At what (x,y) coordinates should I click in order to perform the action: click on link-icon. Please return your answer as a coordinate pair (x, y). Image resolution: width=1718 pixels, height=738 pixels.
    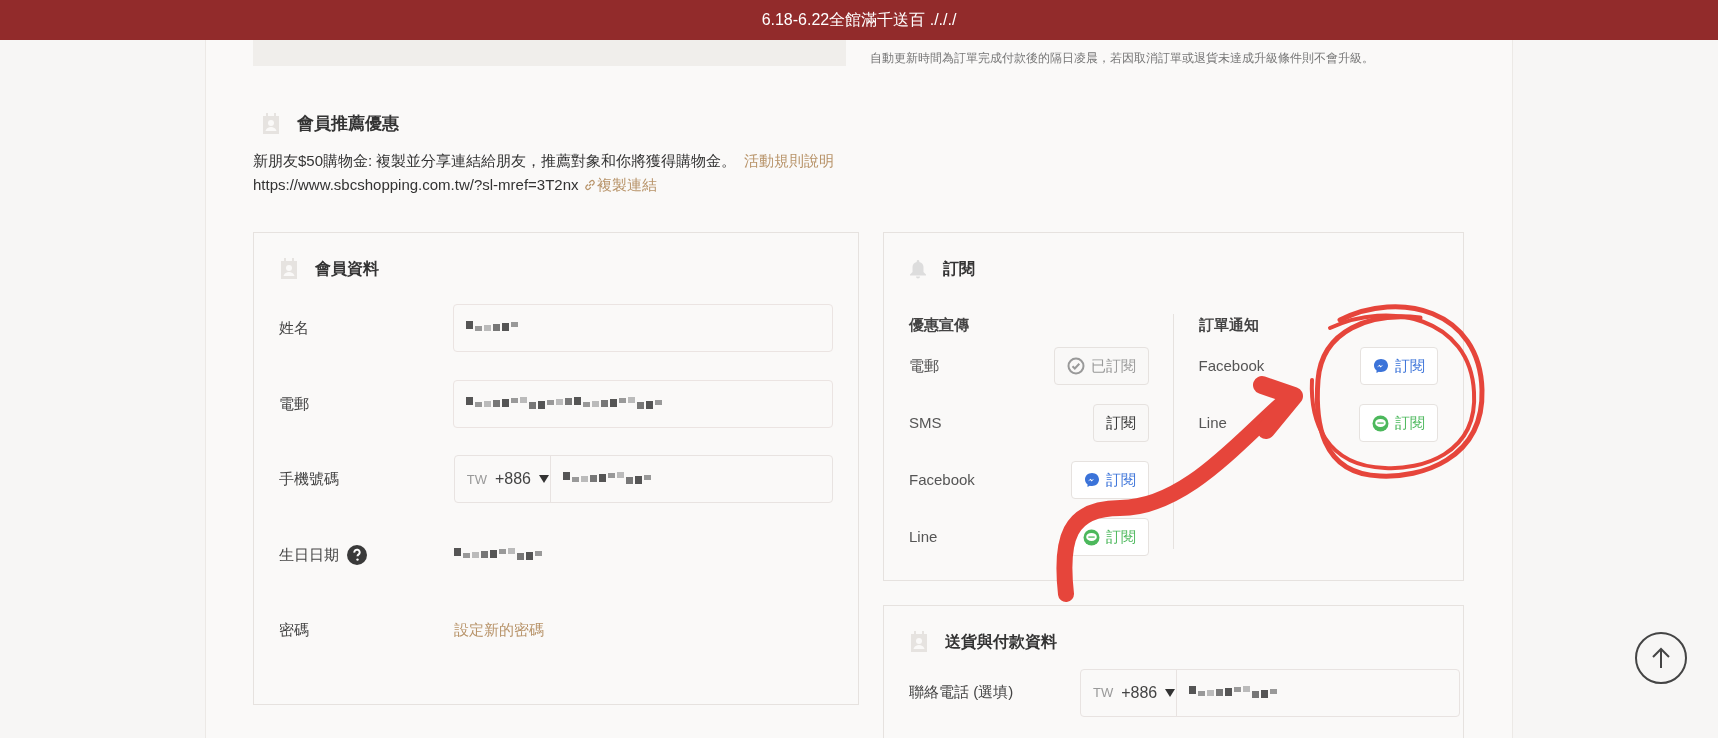
    Looking at the image, I should click on (589, 184).